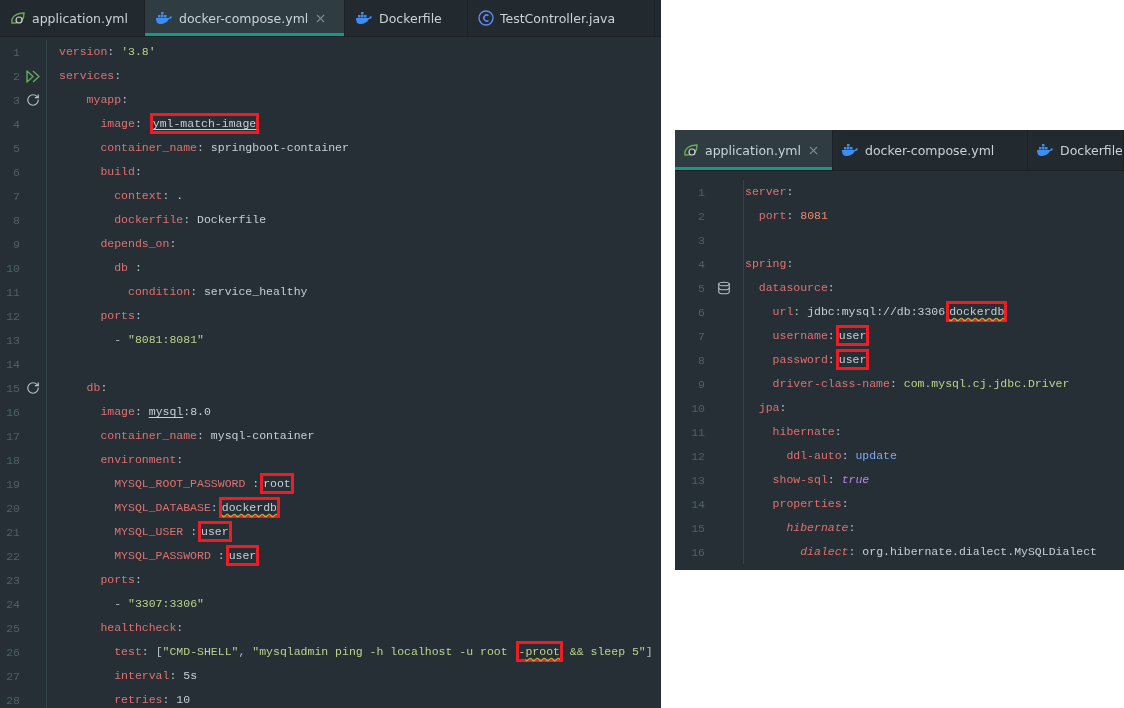 The height and width of the screenshot is (708, 1124). Describe the element at coordinates (754, 150) in the screenshot. I see `editor-tab: application.yml` at that location.